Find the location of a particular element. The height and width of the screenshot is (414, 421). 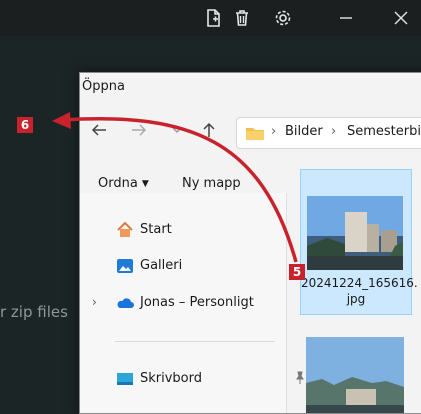

annotation-badge: 6 is located at coordinates (25, 125).